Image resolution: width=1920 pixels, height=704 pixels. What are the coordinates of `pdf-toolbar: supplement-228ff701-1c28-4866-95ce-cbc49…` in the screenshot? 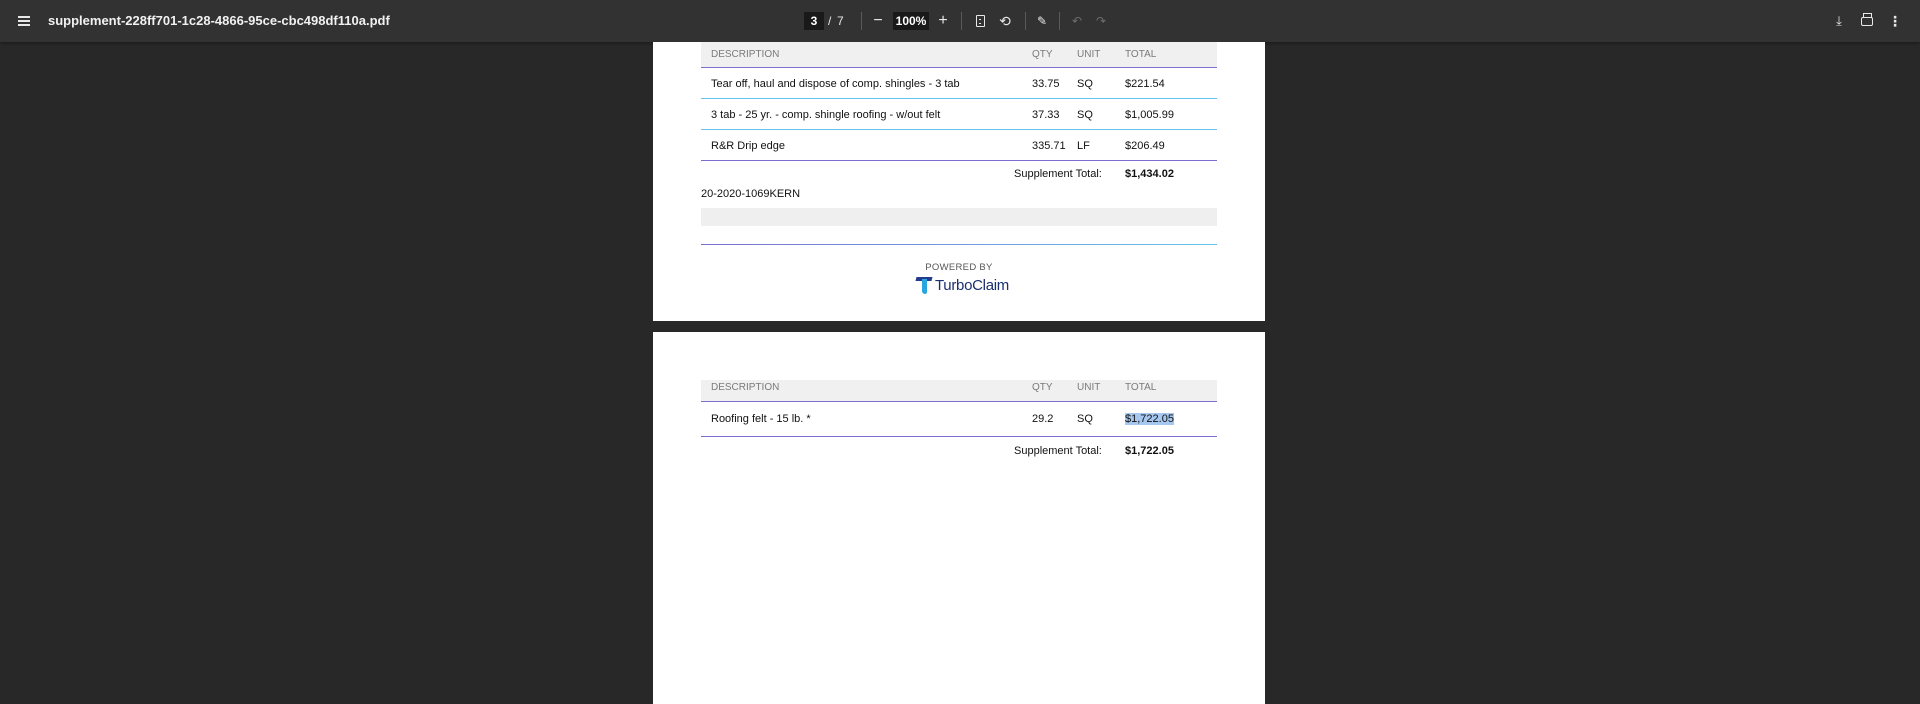 It's located at (960, 21).